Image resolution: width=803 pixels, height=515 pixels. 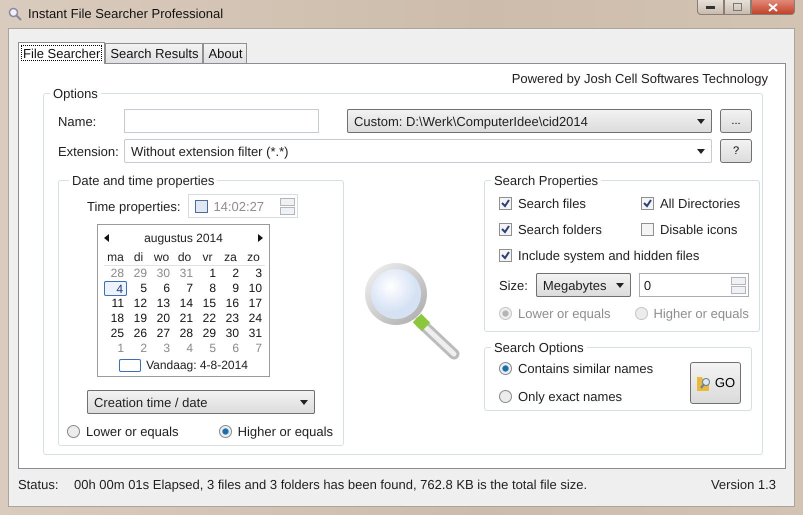 I want to click on radio-option: Lower or equals, so click(x=122, y=431).